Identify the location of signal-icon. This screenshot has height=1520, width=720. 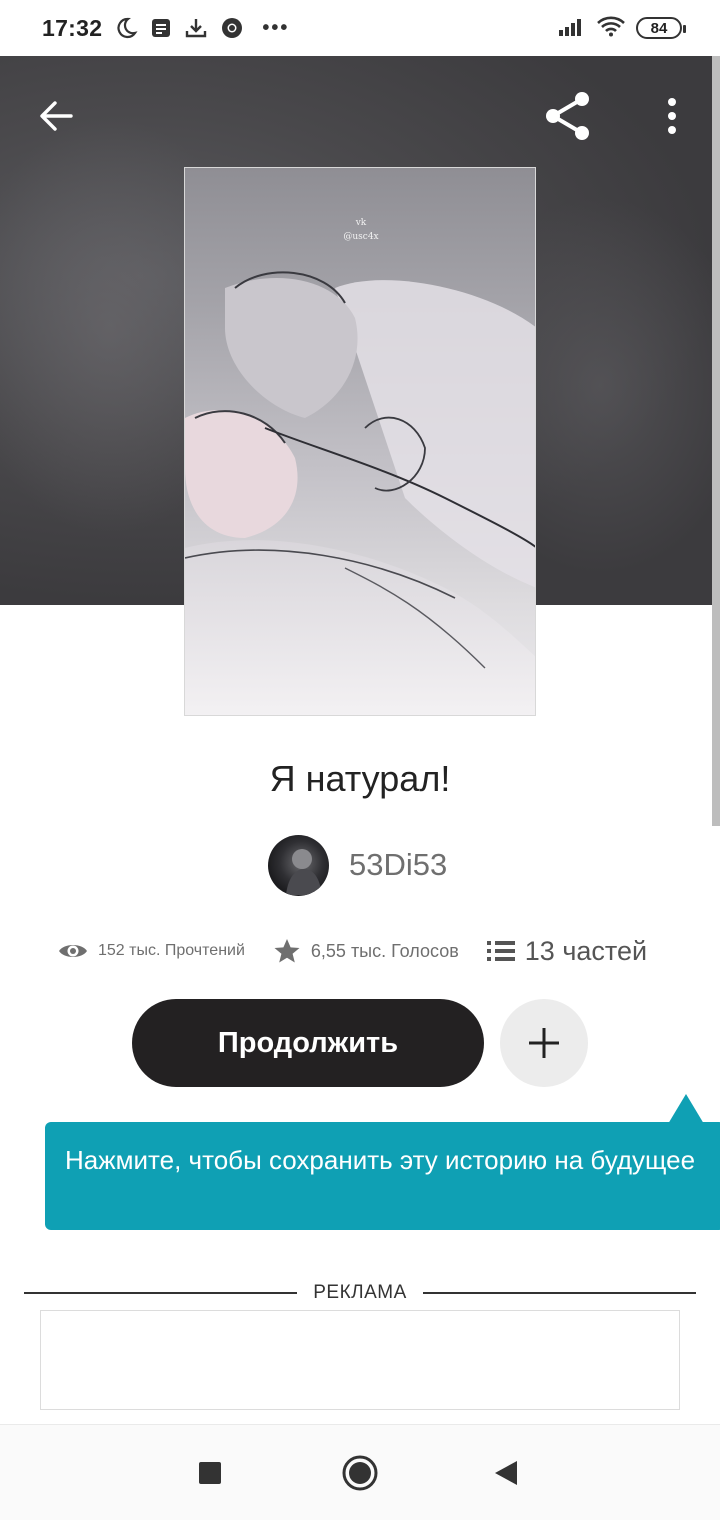
(572, 28).